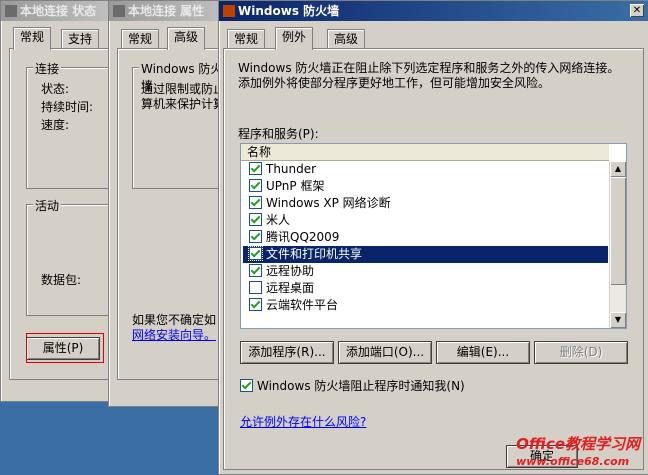 This screenshot has width=648, height=475. What do you see at coordinates (433, 11) in the screenshot?
I see `firewall-titlebar: Windows 防火墙 ✕` at bounding box center [433, 11].